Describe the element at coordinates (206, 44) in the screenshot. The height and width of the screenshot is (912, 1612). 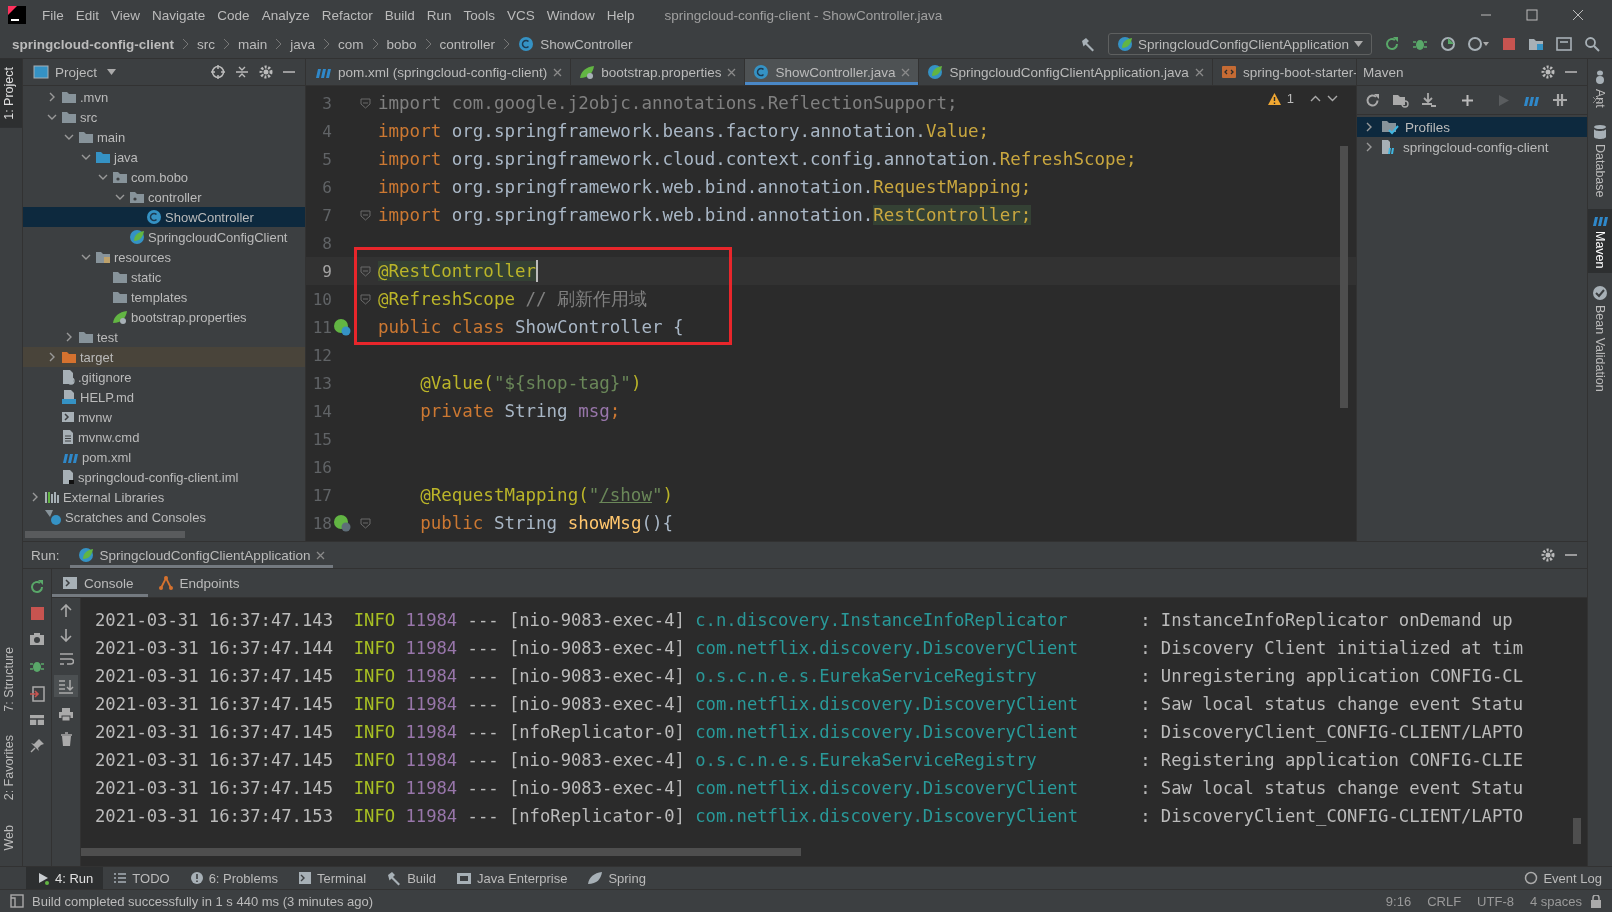
I see `breadcrumb: src` at that location.